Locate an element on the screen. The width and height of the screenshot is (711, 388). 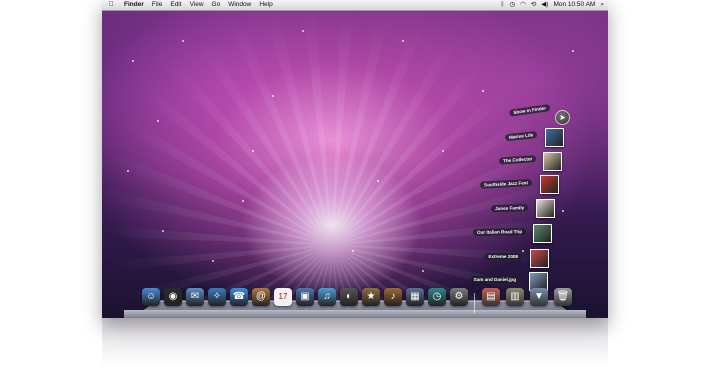
safari-icon: ✧ is located at coordinates (217, 297).